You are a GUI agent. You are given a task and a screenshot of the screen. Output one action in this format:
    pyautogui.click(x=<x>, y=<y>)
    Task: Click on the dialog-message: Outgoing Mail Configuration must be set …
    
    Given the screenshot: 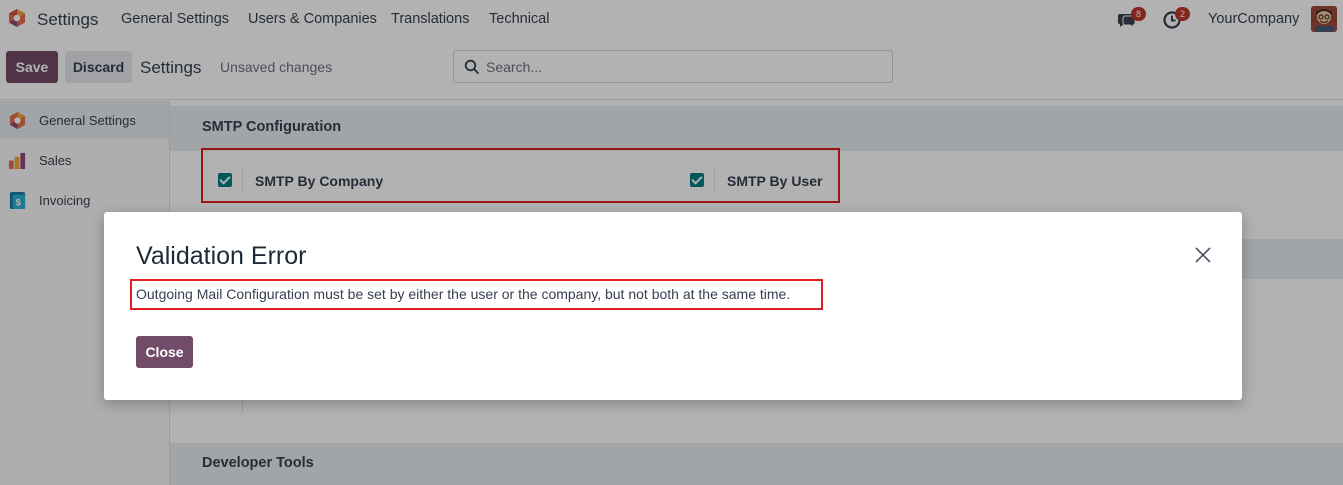 What is the action you would take?
    pyautogui.click(x=463, y=294)
    